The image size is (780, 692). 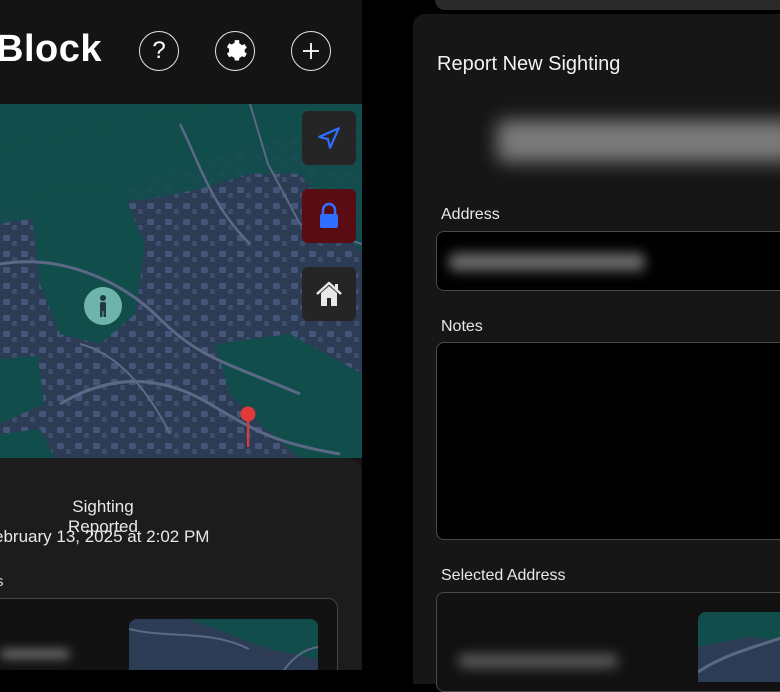 What do you see at coordinates (608, 441) in the screenshot?
I see `notes-field` at bounding box center [608, 441].